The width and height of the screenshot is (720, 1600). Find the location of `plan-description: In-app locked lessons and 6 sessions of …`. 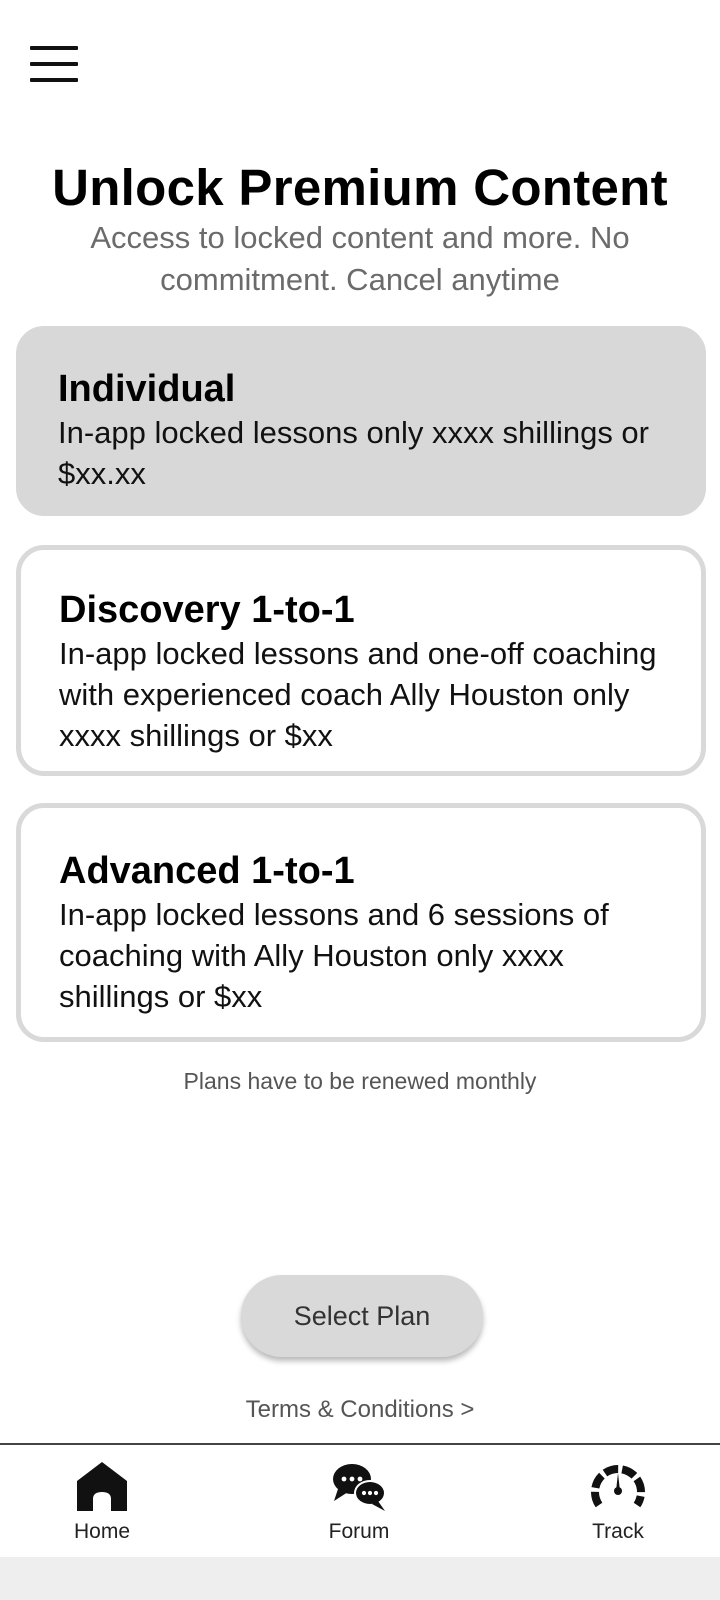

plan-description: In-app locked lessons and 6 sessions of … is located at coordinates (334, 955).